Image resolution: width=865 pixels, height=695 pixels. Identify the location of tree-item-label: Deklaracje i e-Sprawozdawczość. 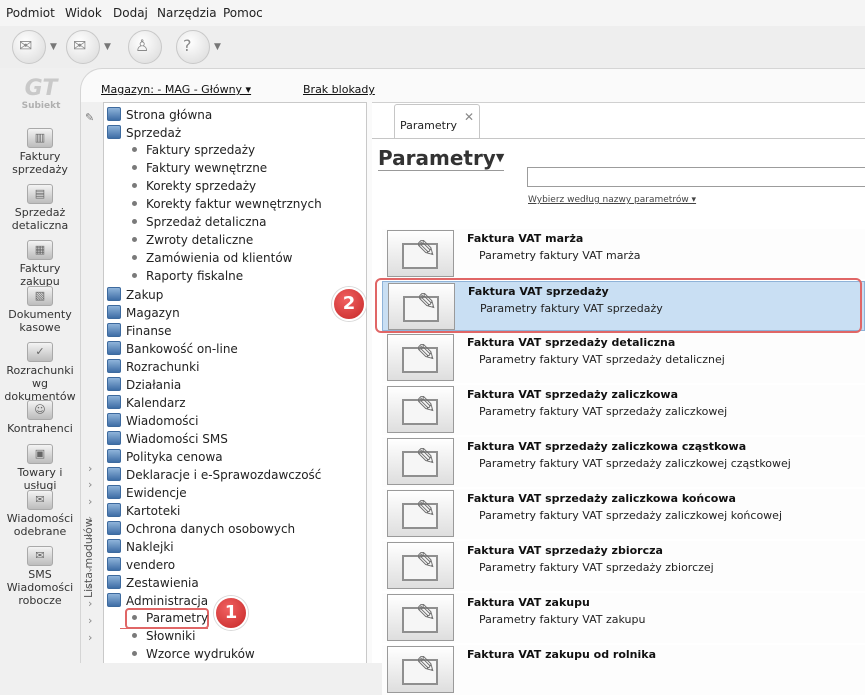
(224, 475).